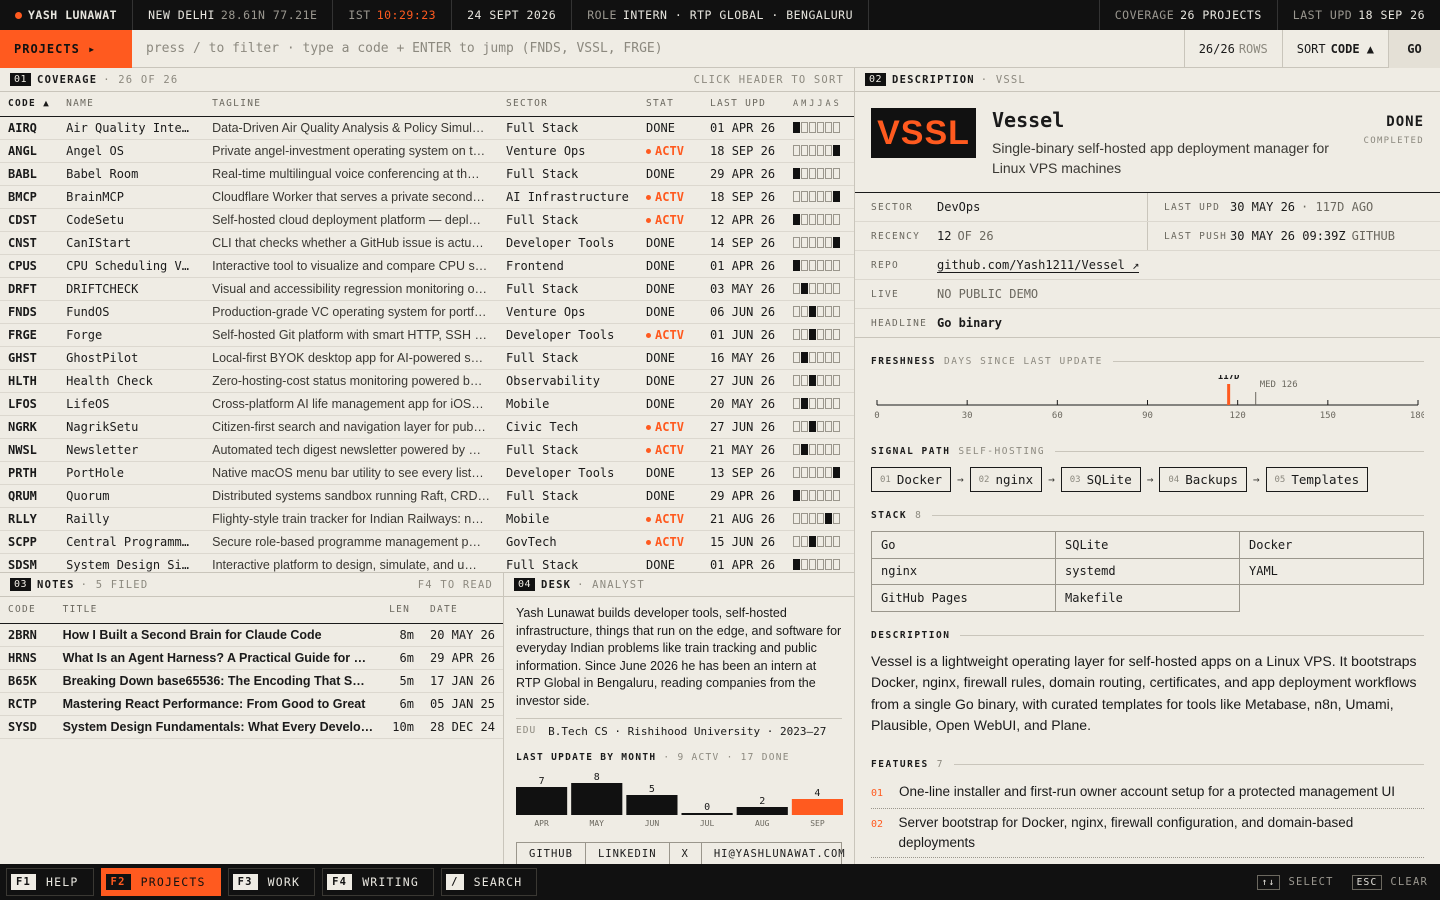  What do you see at coordinates (251, 585) in the screenshot?
I see `notes-header: 03 NOTES · 5 FILED F4 TO READ` at bounding box center [251, 585].